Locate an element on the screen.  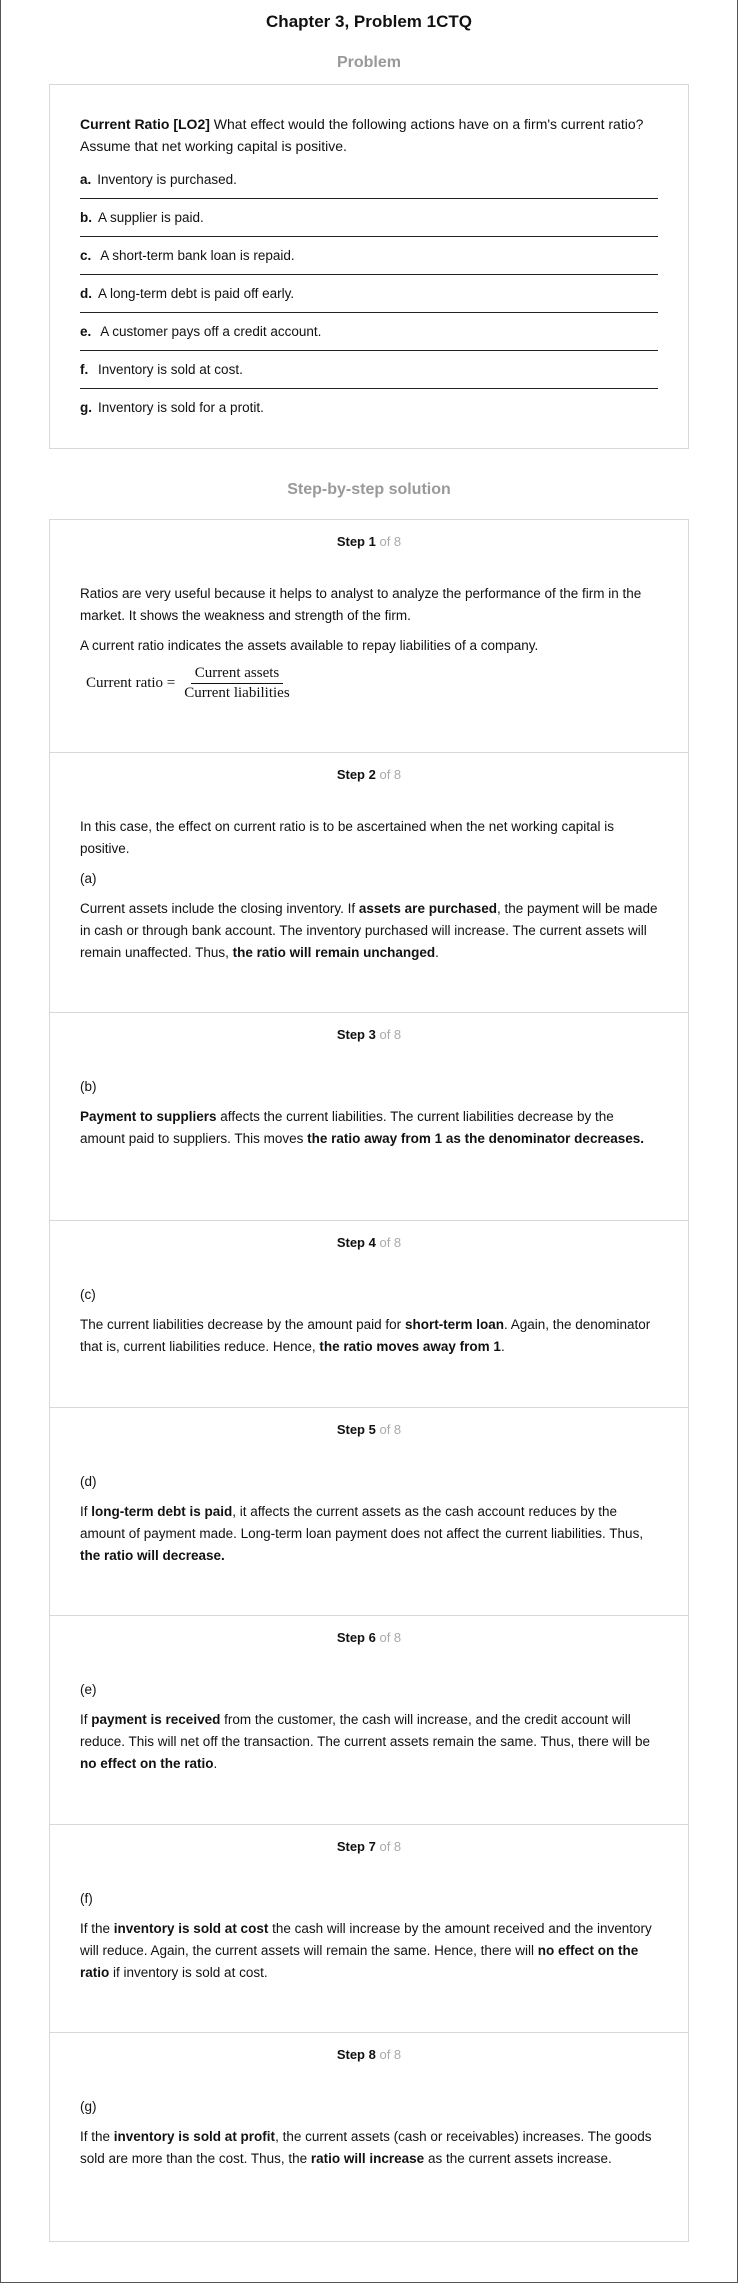
formula-fraction: Current assets Current liabilities is located at coordinates (236, 683).